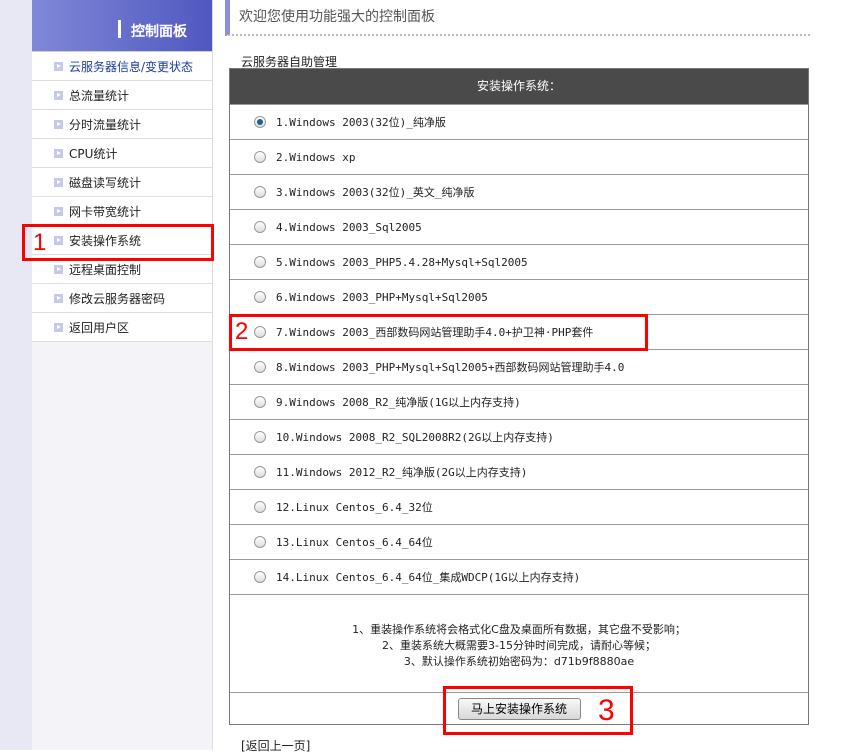  I want to click on sidebar-item: 总流量统计, so click(122, 95).